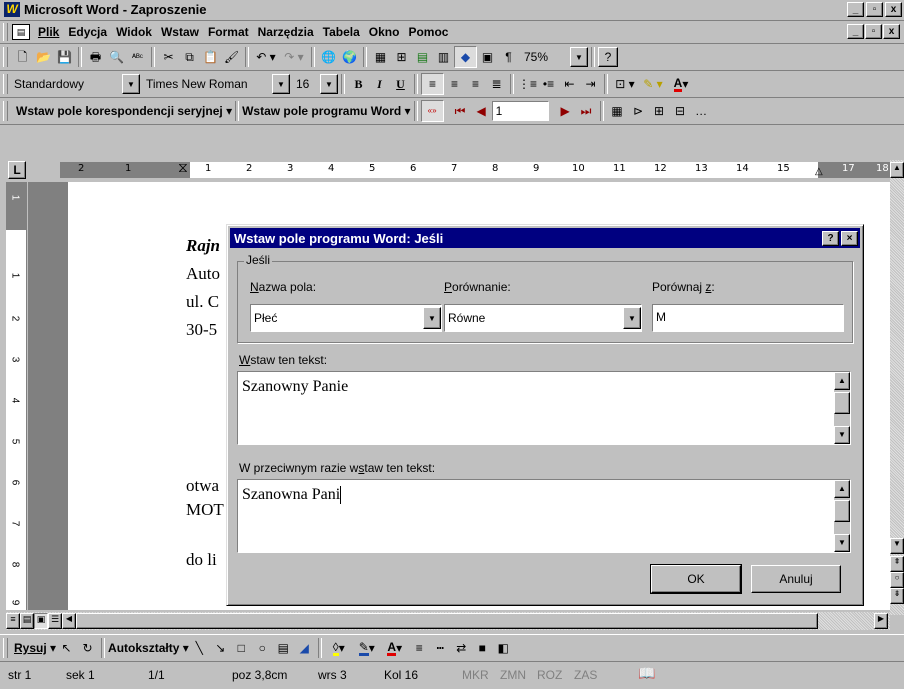  Describe the element at coordinates (520, 111) in the screenshot. I see `record-number-input: 1` at that location.